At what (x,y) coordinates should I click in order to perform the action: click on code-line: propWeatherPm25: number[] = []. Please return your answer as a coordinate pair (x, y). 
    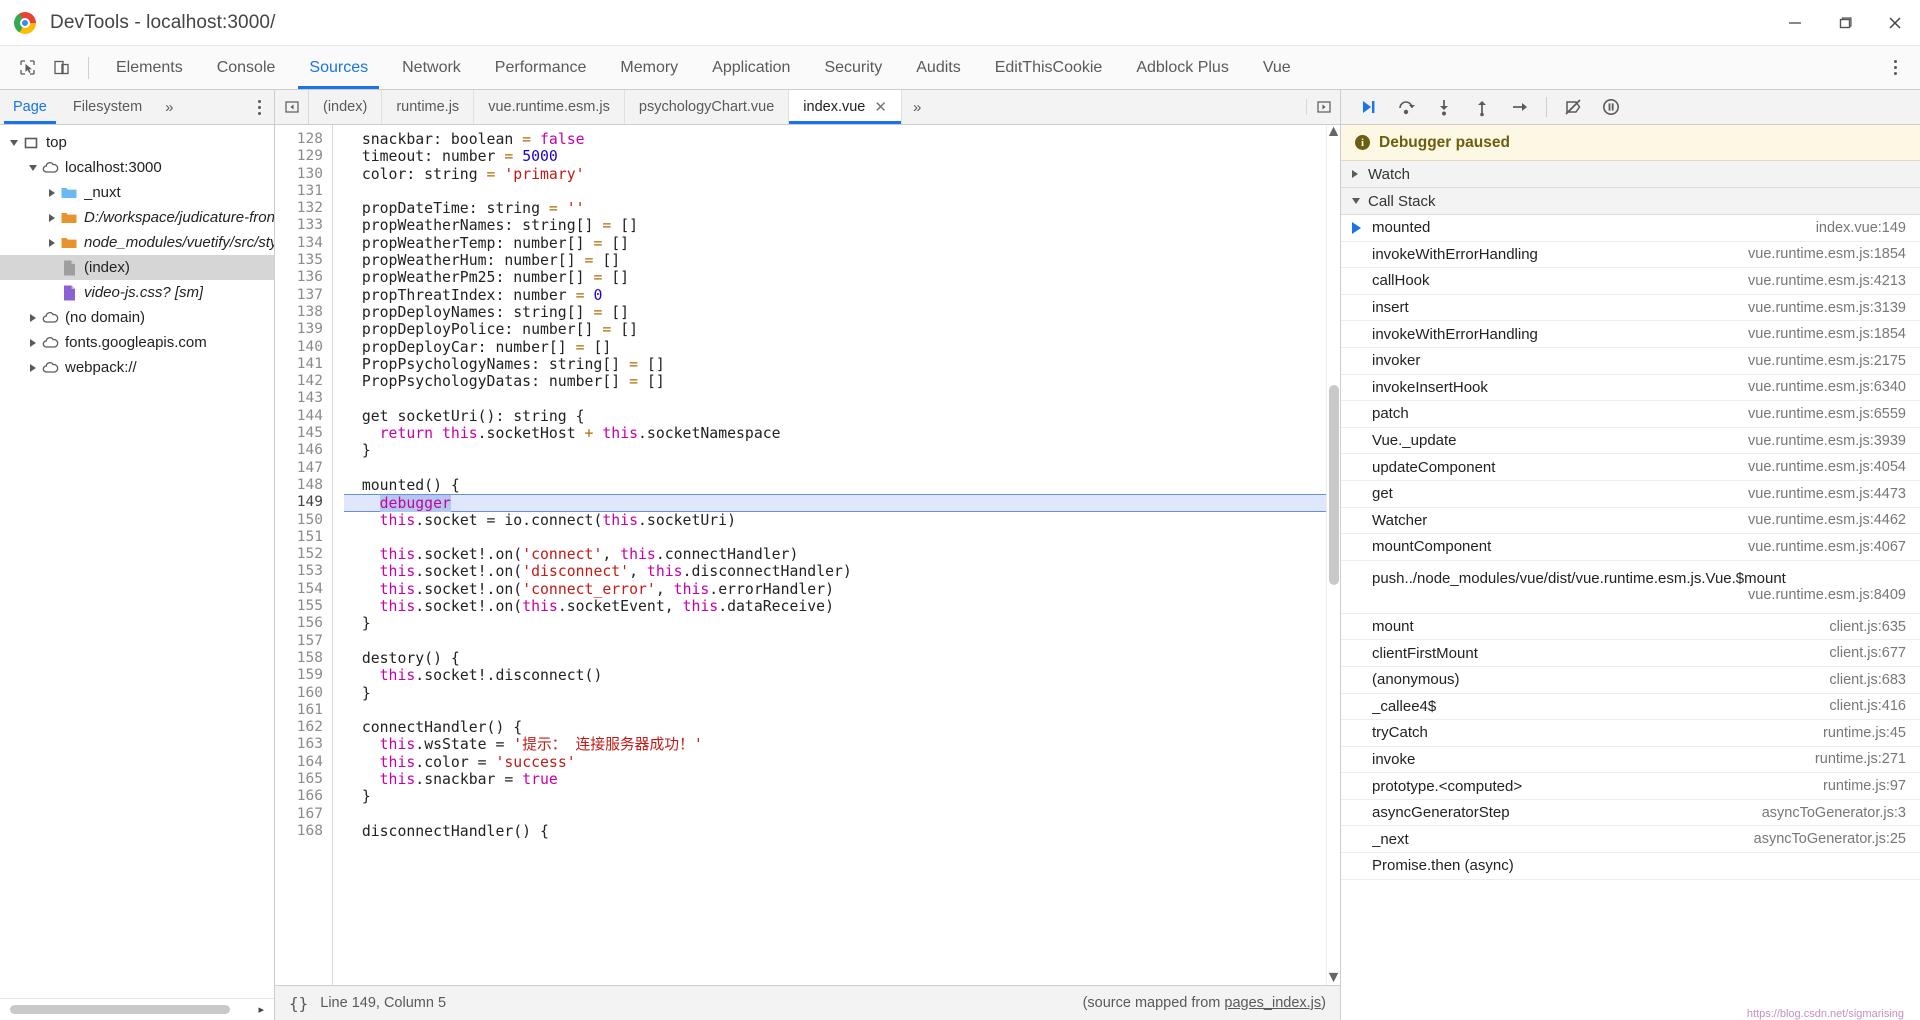
    Looking at the image, I should click on (835, 277).